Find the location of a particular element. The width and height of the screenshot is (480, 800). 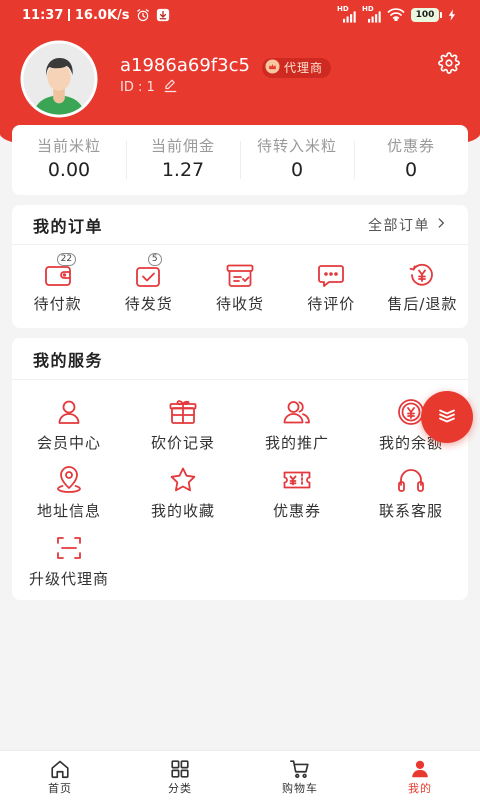

orders-card: 我的订单 全部订单 22 待付款 5 待发货 待收货 待评价 售后/退款 is located at coordinates (240, 266).